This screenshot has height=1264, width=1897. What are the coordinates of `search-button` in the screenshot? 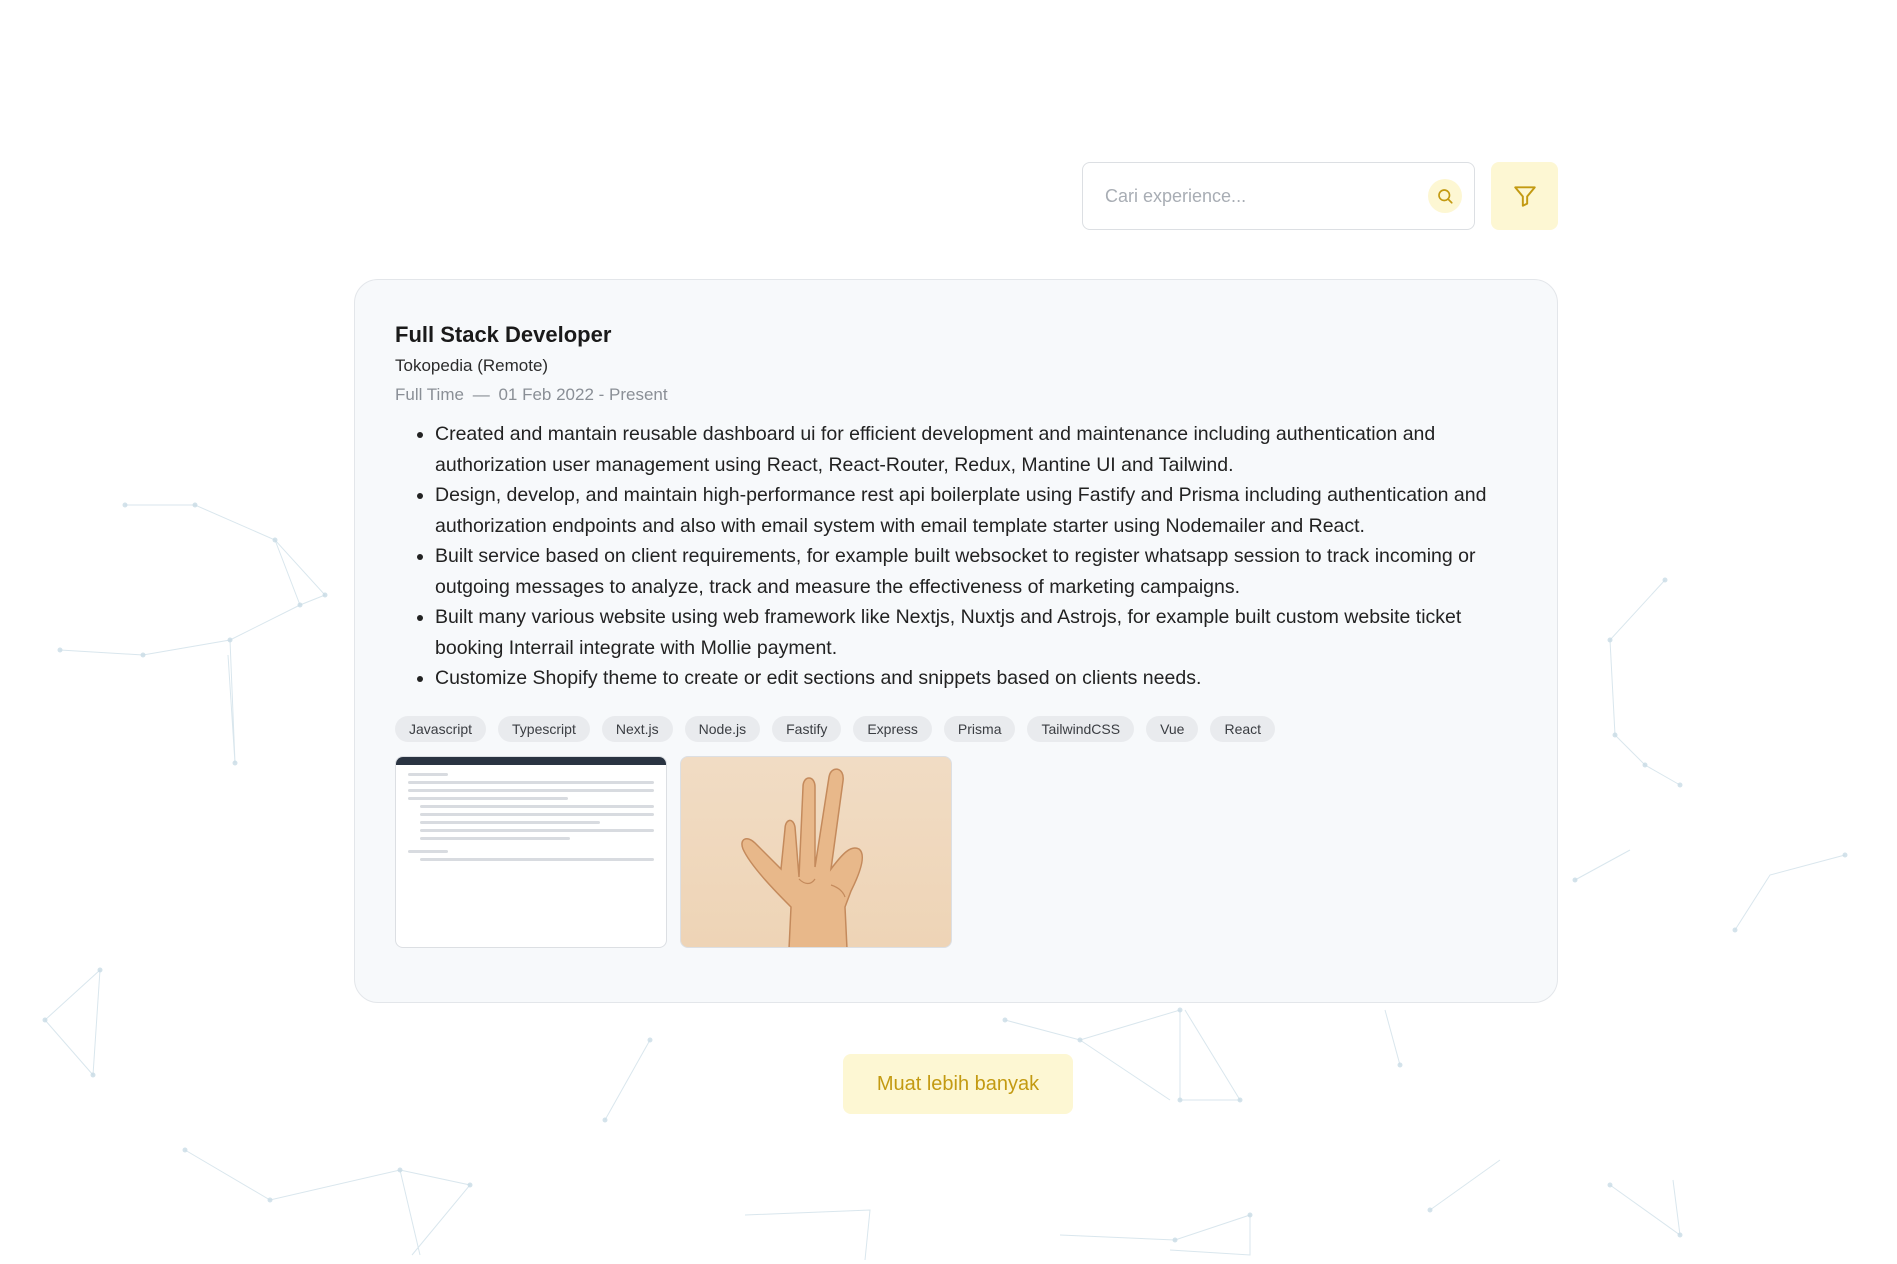 It's located at (1445, 196).